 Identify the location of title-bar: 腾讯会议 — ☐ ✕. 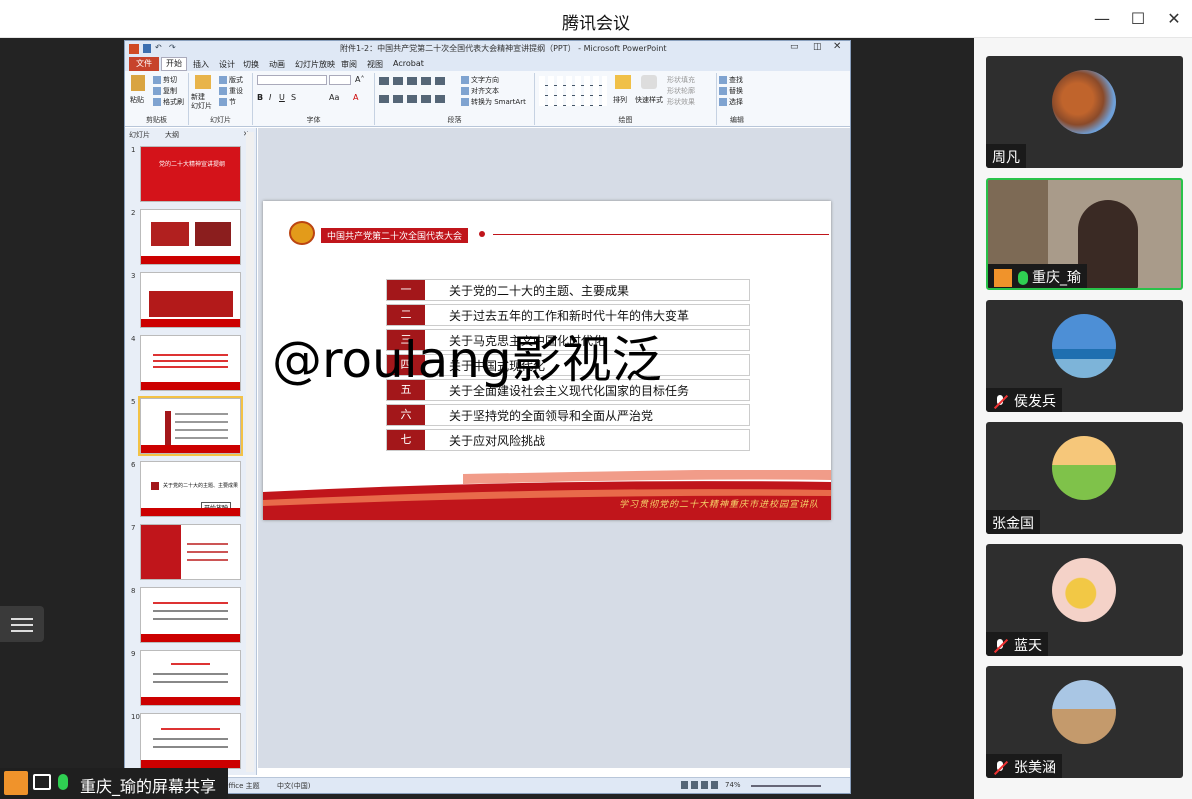
(596, 19).